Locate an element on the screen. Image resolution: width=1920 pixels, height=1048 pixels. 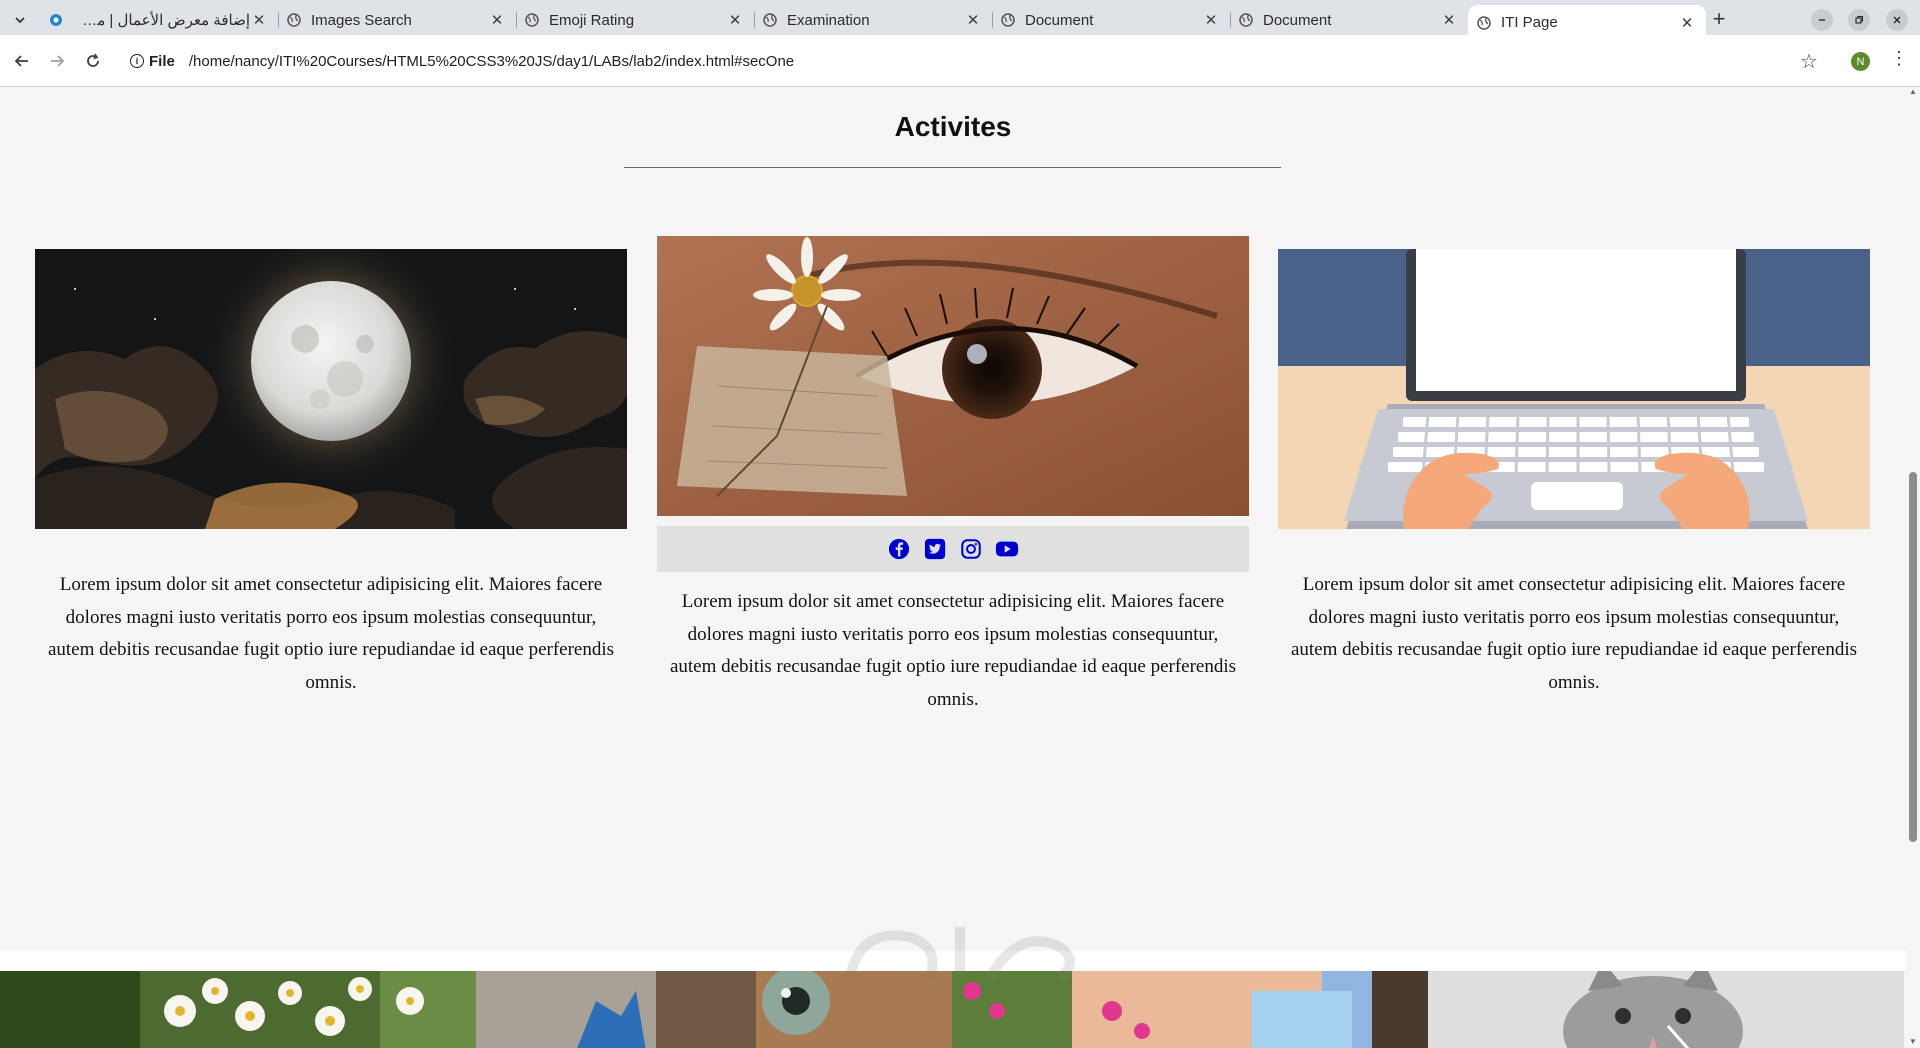
tab-document-2: Document ✕ is located at coordinates (1349, 20).